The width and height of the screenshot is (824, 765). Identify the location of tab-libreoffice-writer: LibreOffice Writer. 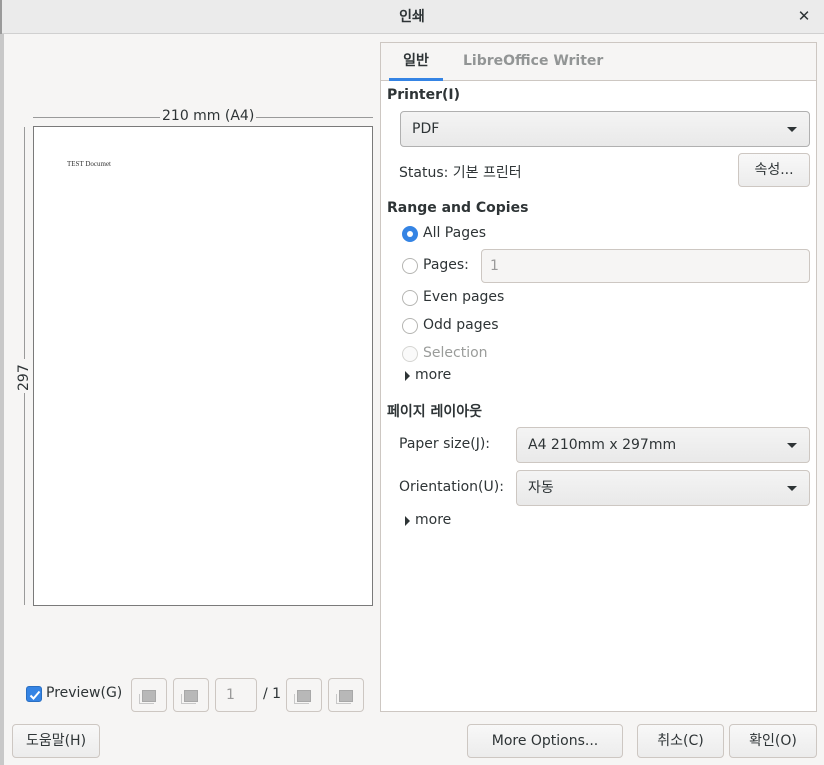
(533, 62).